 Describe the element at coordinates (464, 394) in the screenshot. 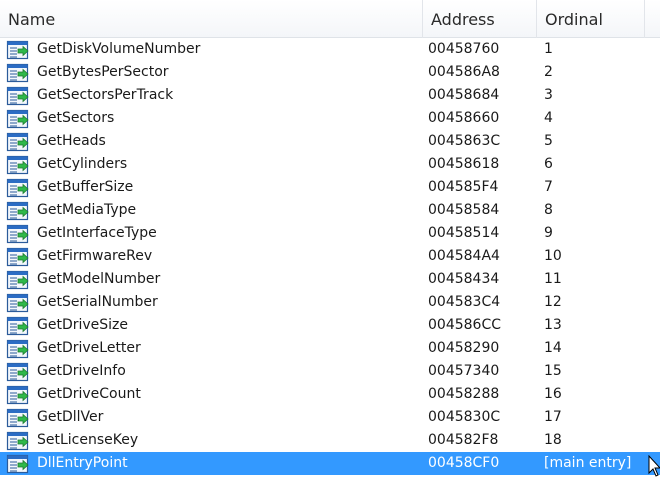

I see `function-address: 00458288` at that location.